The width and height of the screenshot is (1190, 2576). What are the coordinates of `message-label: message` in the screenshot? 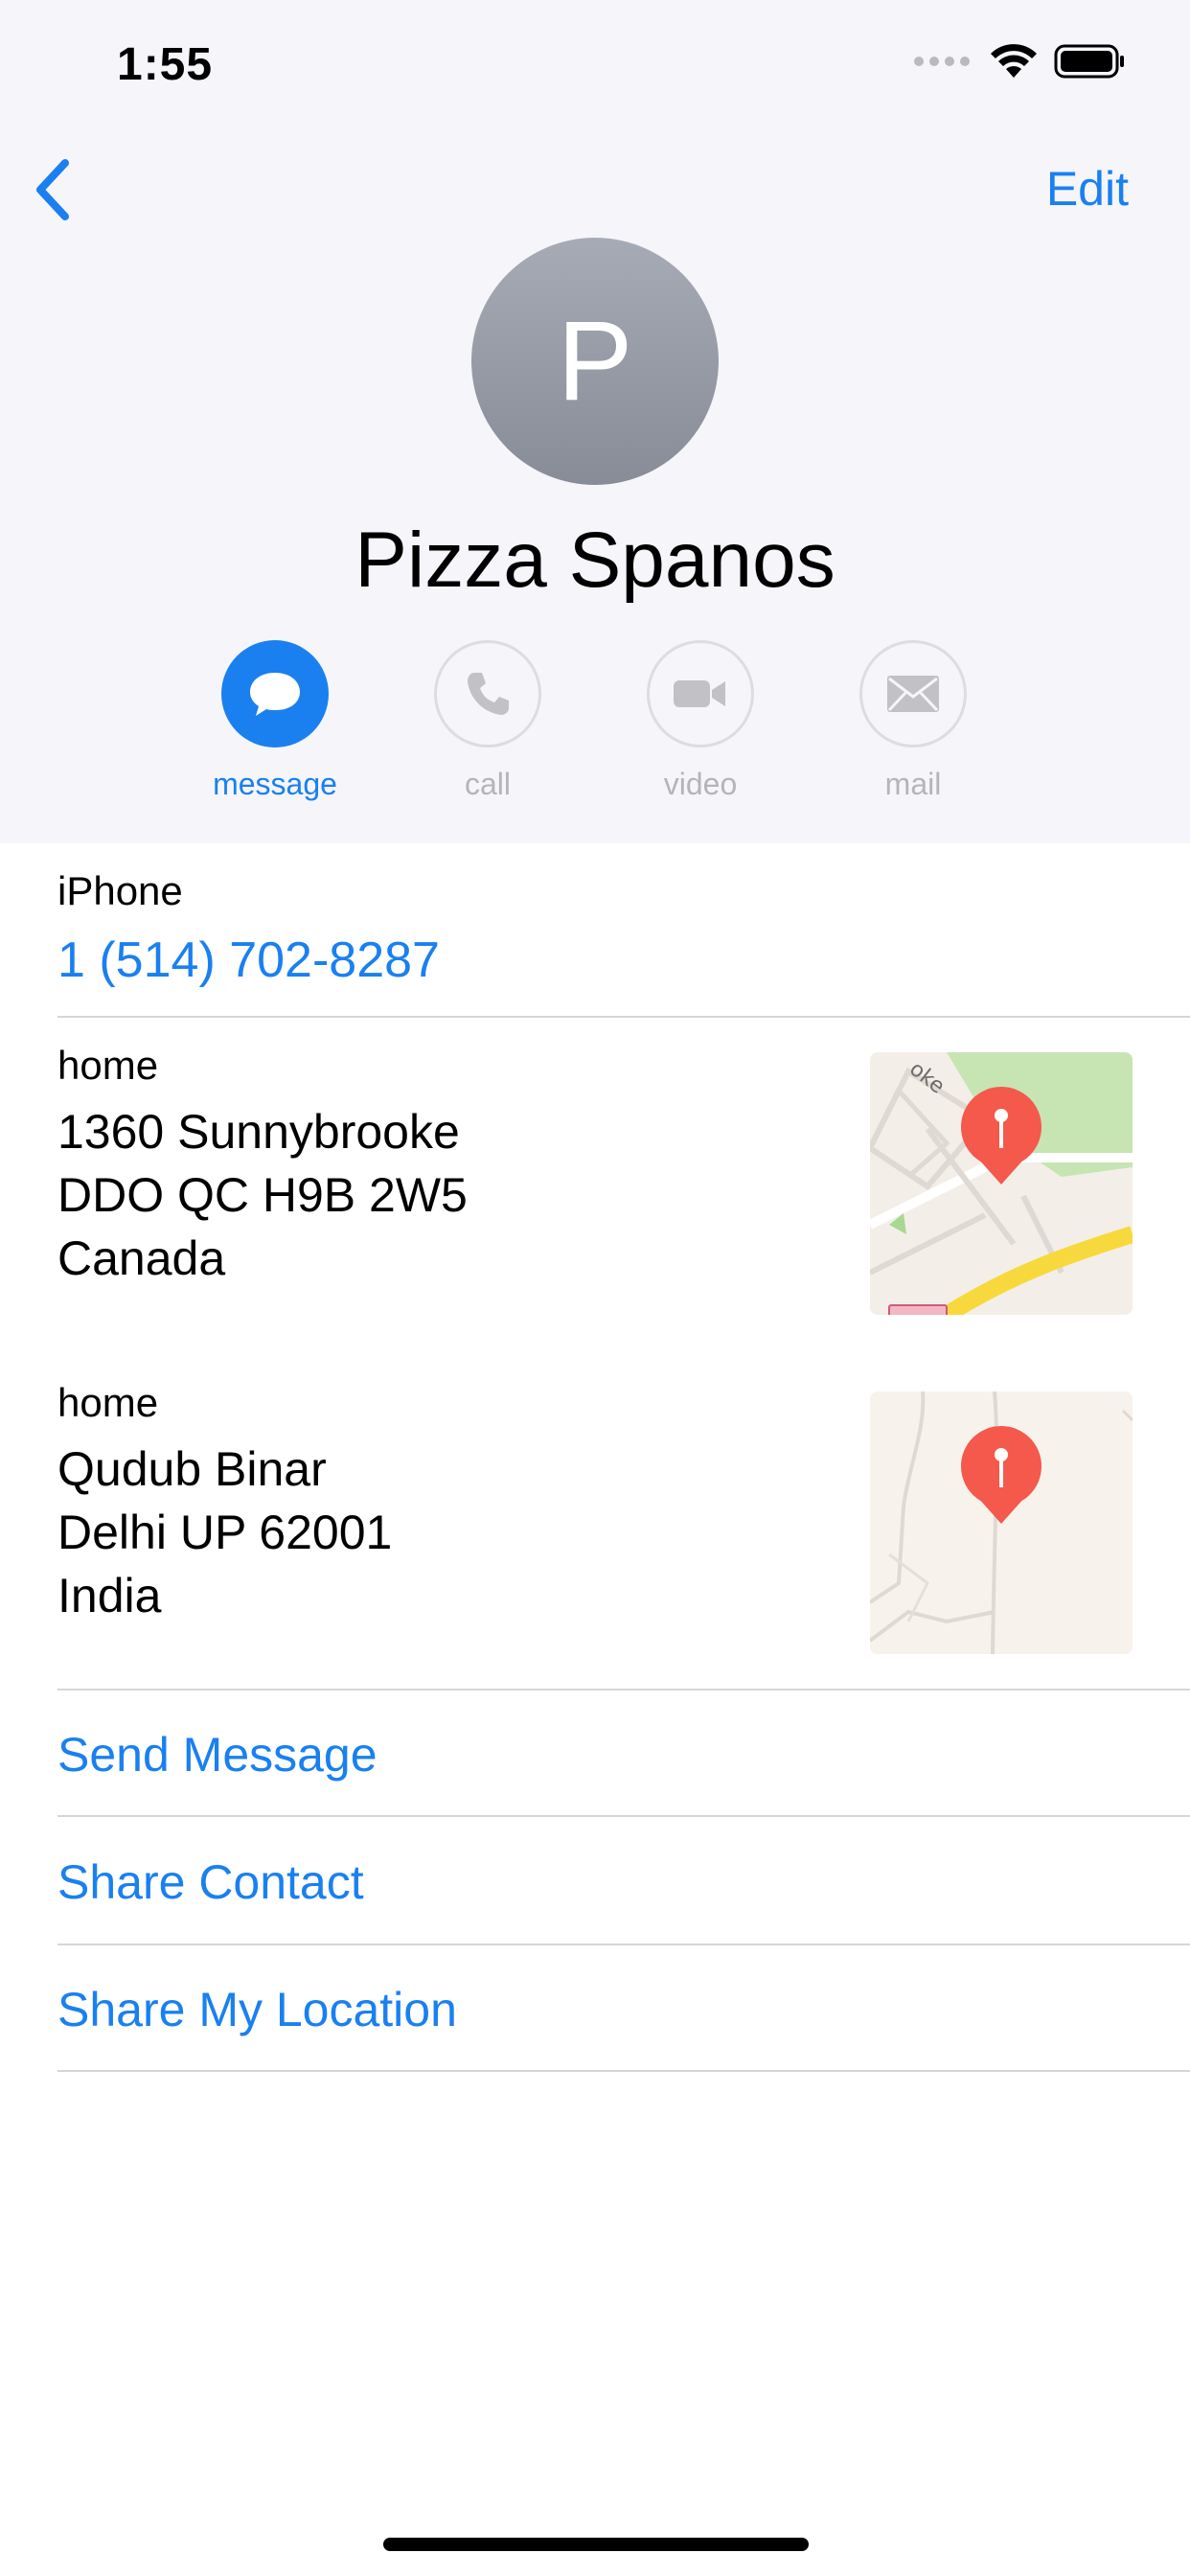 It's located at (275, 784).